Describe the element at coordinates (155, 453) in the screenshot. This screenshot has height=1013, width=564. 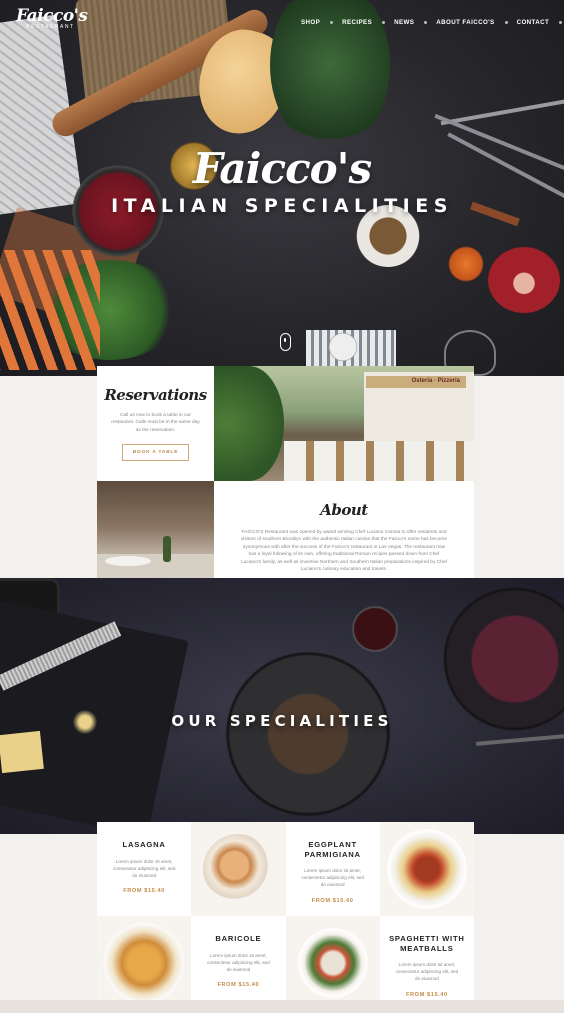
I see `book-table-button: BOOK A TABLE` at that location.